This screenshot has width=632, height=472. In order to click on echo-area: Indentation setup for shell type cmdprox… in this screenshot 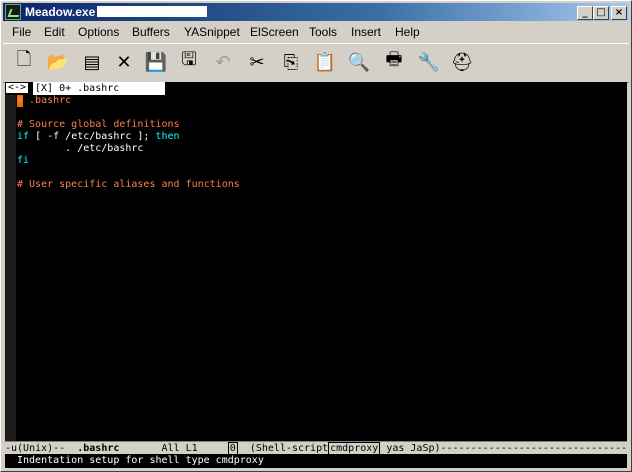, I will do `click(316, 461)`.